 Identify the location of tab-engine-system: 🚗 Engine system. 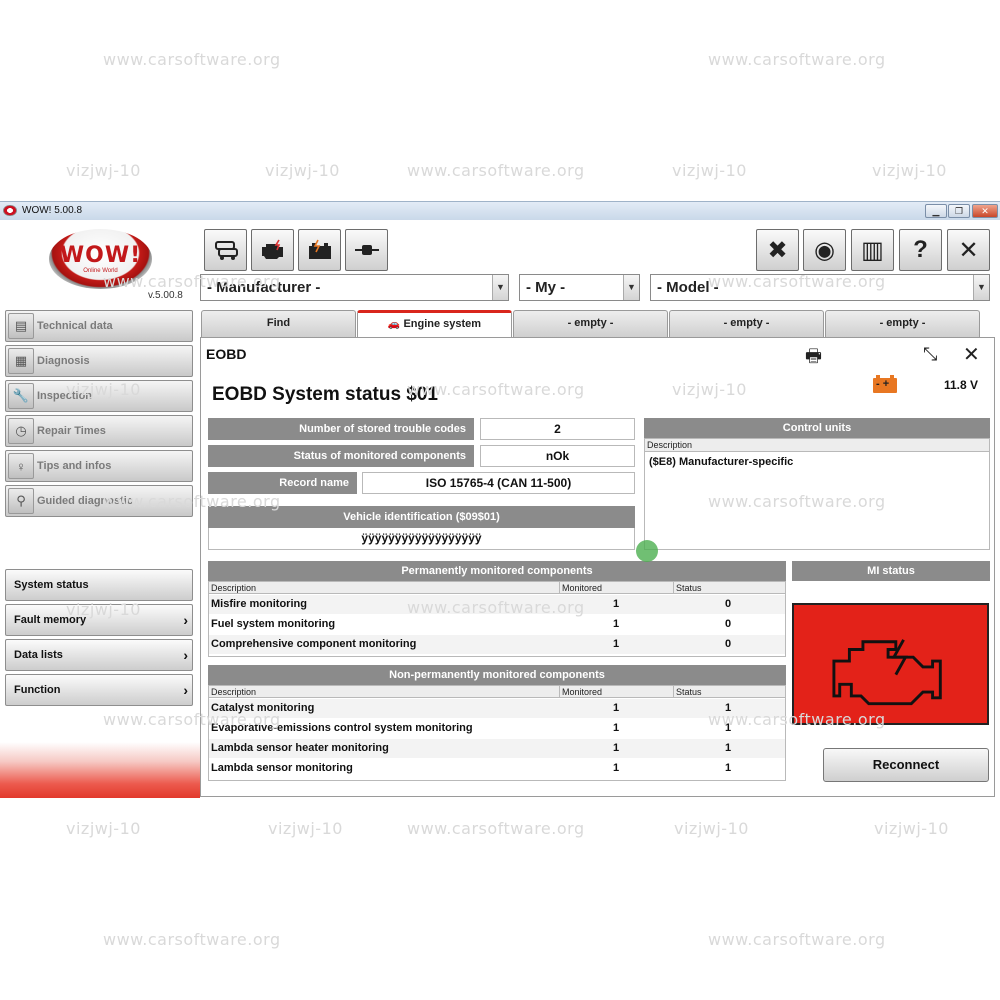
(434, 323).